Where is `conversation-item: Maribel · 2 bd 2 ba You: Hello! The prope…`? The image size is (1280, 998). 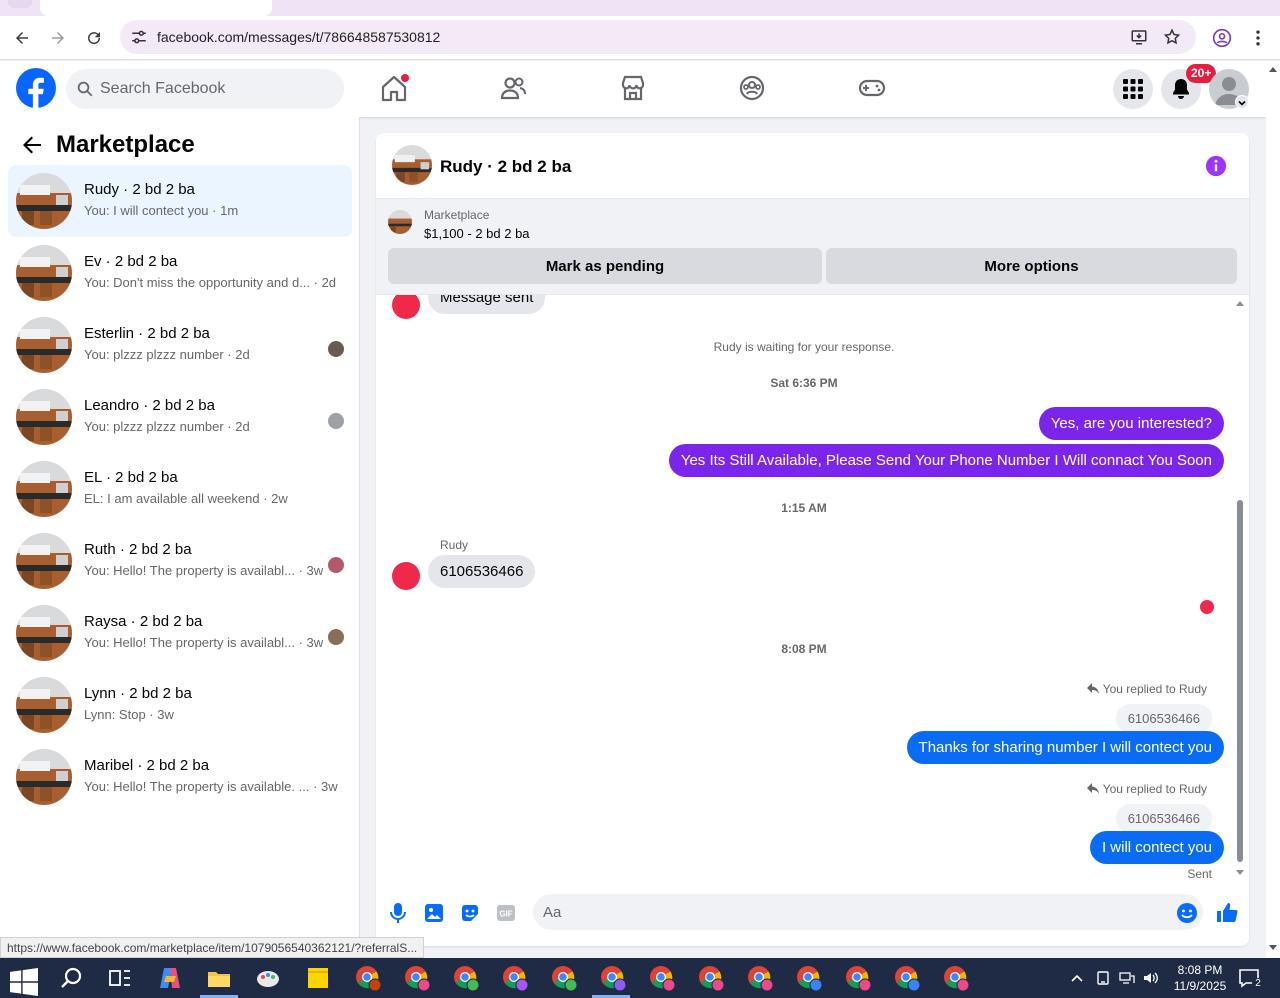
conversation-item: Maribel · 2 bd 2 ba You: Hello! The prope… is located at coordinates (180, 777).